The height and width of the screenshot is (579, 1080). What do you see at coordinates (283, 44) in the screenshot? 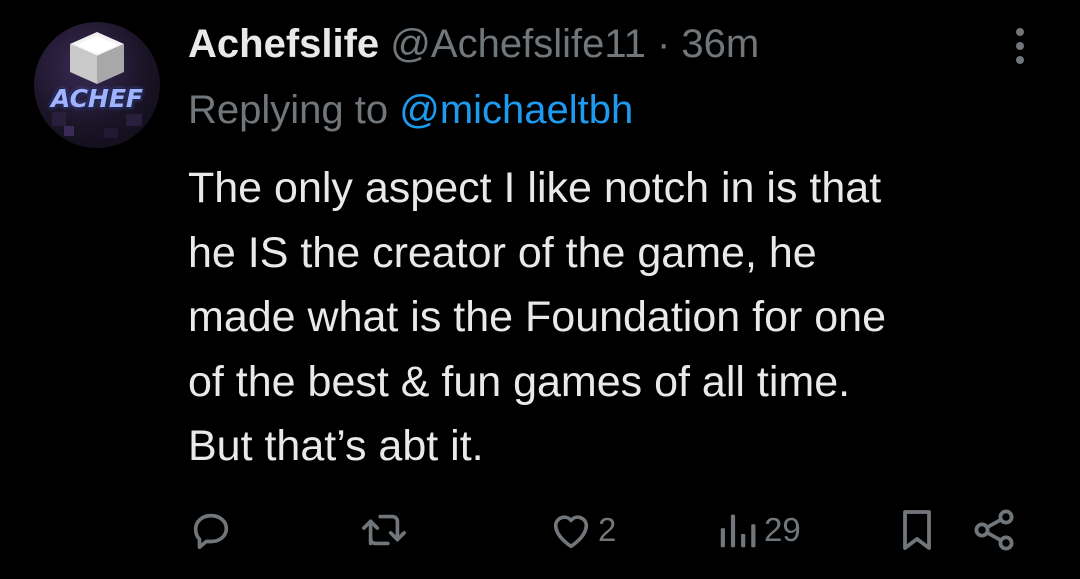
I see `display-name: Achefslife` at bounding box center [283, 44].